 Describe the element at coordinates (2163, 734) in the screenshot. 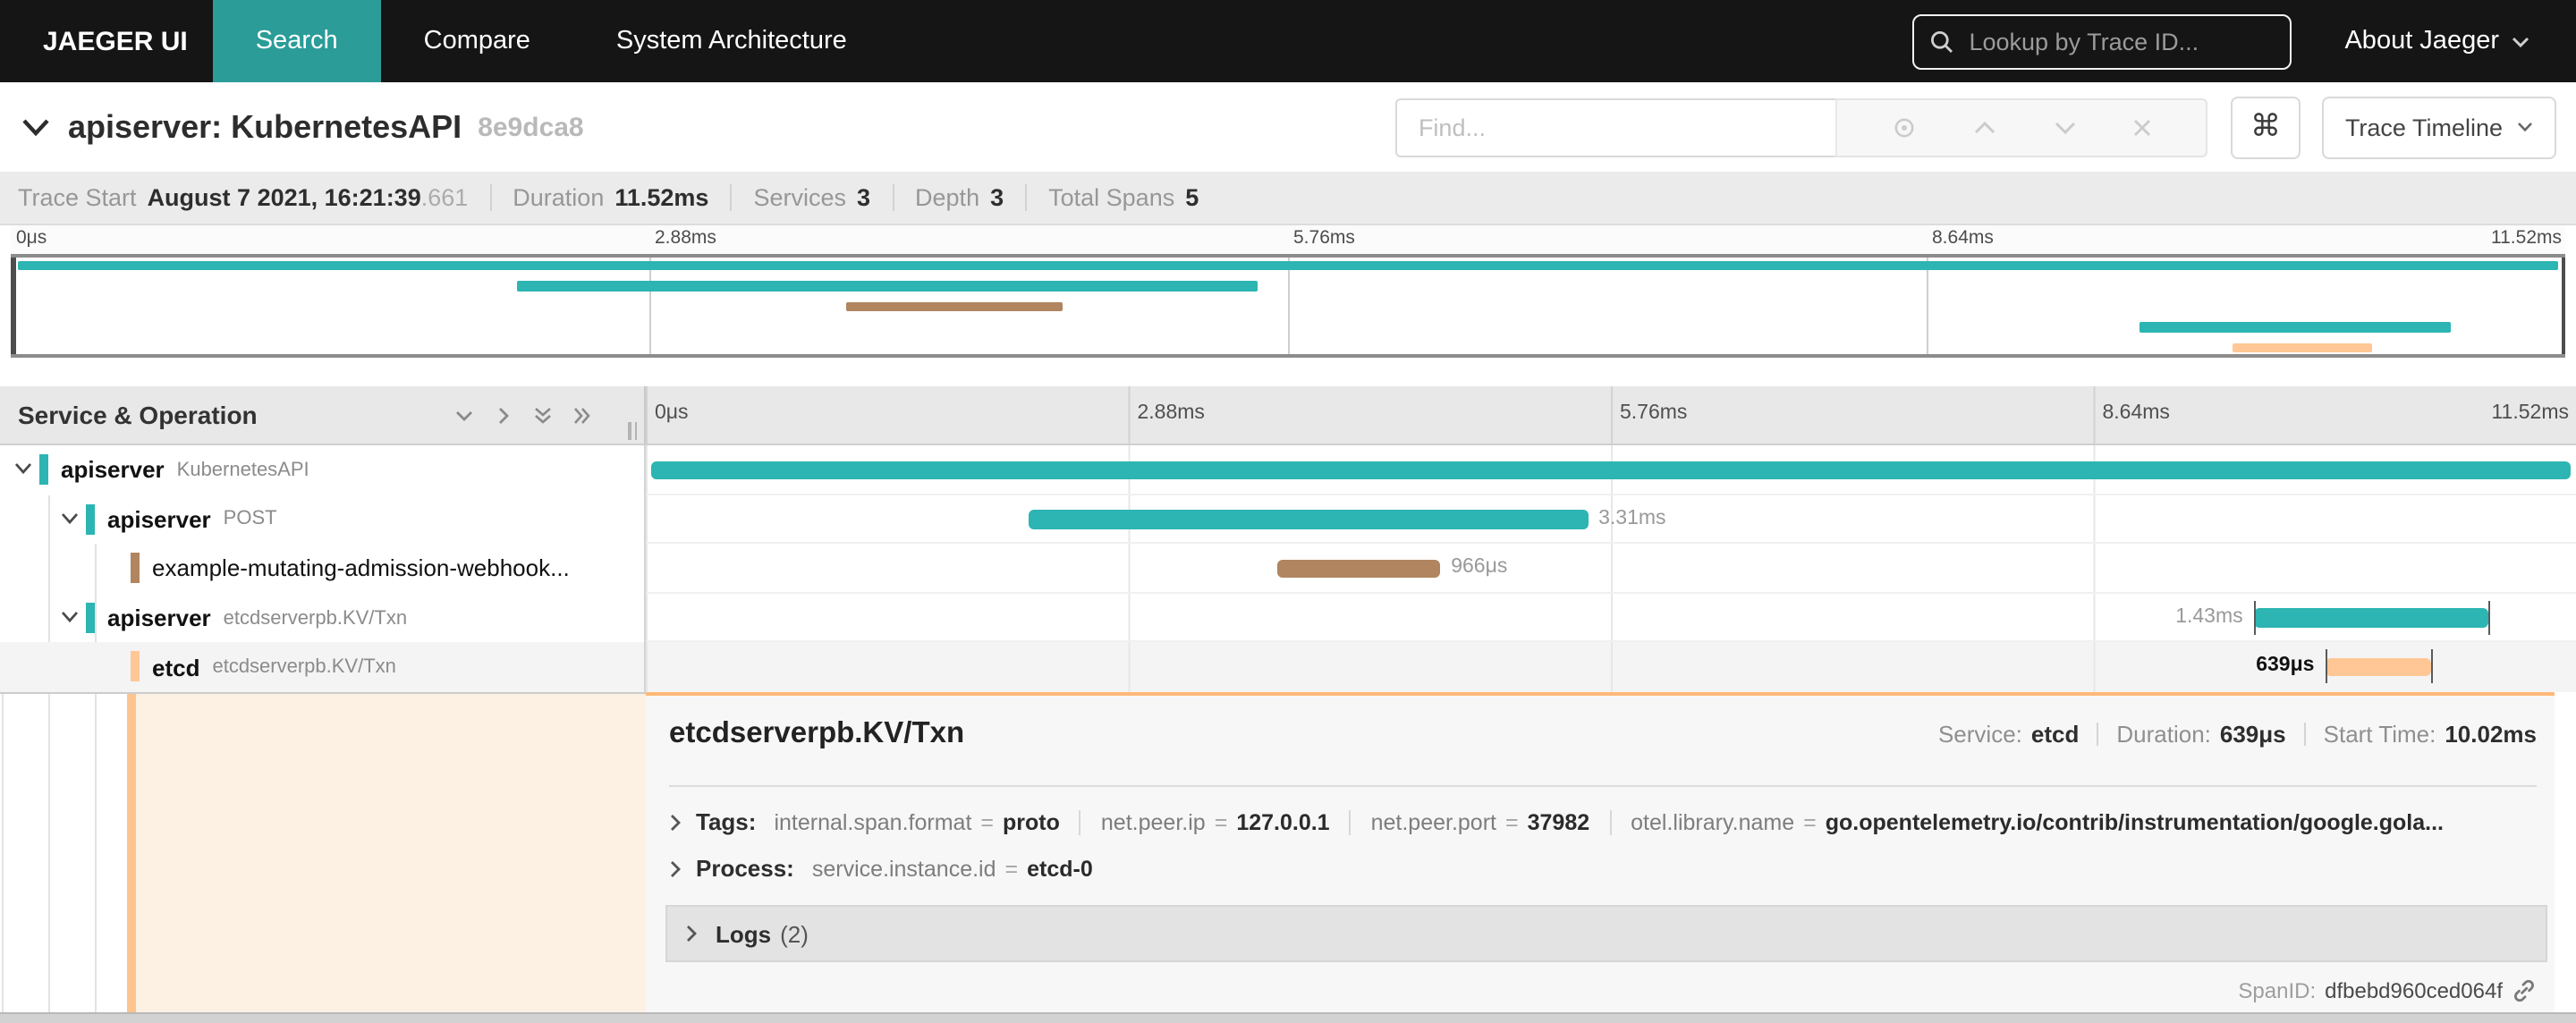

I see `duration-meta-label: Duration:` at that location.